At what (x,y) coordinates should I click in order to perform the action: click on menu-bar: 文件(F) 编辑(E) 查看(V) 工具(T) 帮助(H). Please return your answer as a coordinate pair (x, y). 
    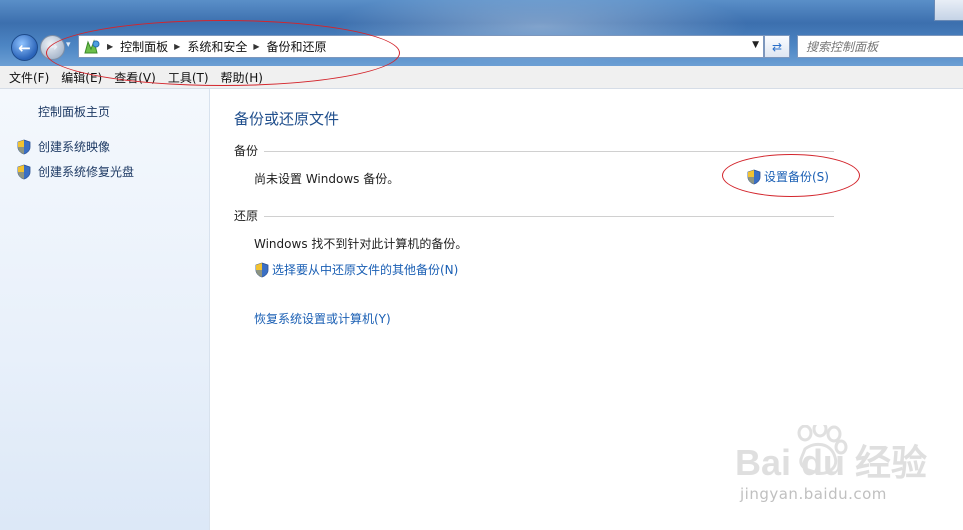
    Looking at the image, I should click on (481, 77).